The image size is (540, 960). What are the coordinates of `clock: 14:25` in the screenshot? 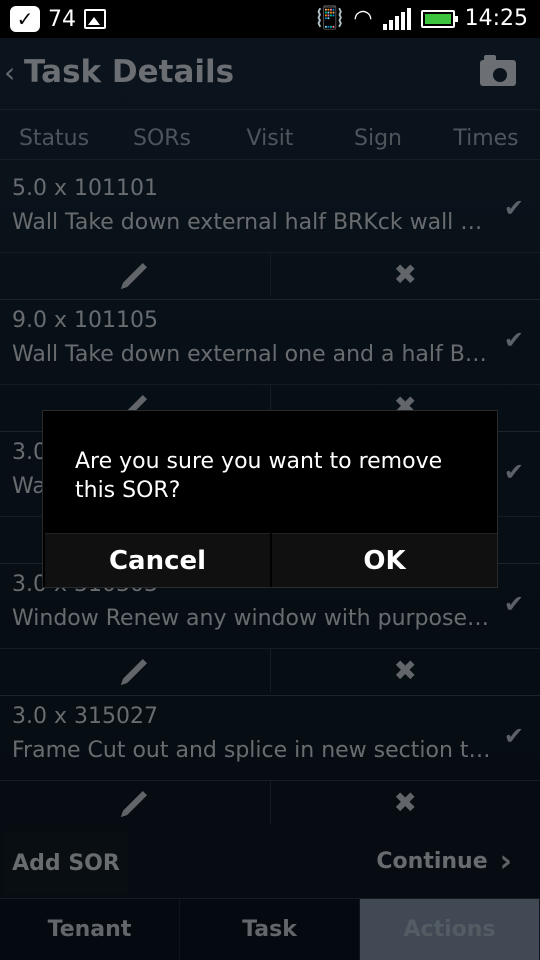 It's located at (496, 18).